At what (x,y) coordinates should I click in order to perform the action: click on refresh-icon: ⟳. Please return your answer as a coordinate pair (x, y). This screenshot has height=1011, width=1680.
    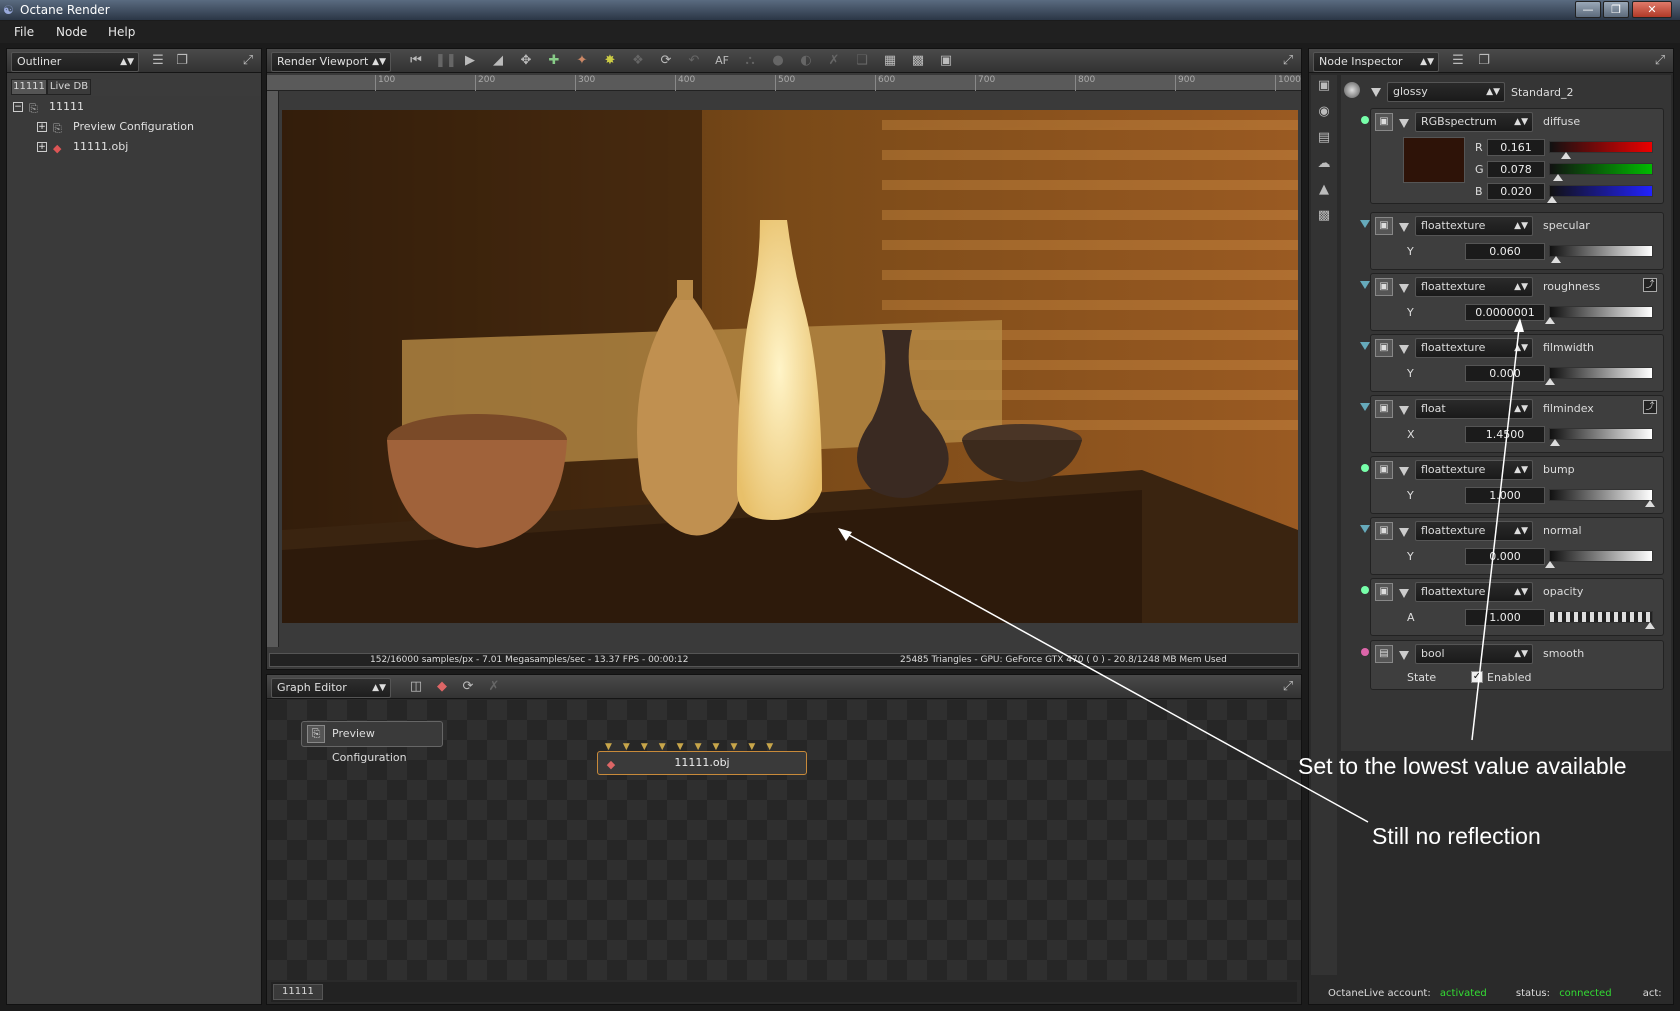
    Looking at the image, I should click on (468, 687).